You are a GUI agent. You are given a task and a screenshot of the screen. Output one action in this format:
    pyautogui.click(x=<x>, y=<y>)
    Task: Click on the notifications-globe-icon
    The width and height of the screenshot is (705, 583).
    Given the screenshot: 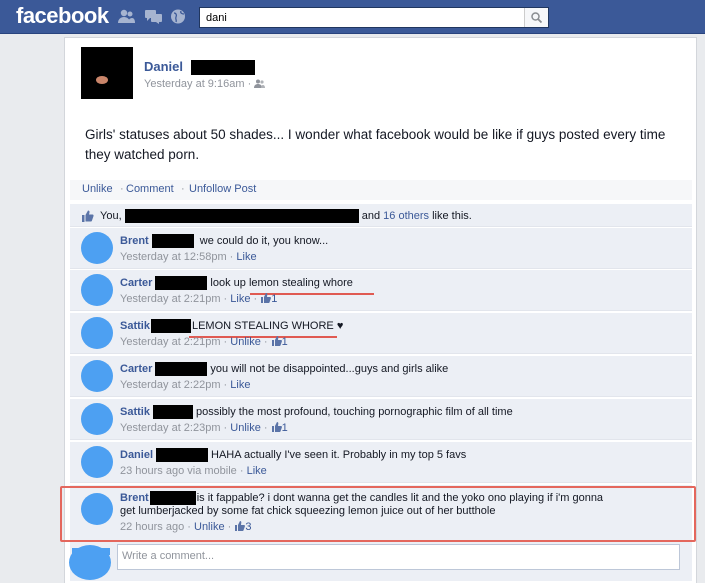 What is the action you would take?
    pyautogui.click(x=178, y=16)
    